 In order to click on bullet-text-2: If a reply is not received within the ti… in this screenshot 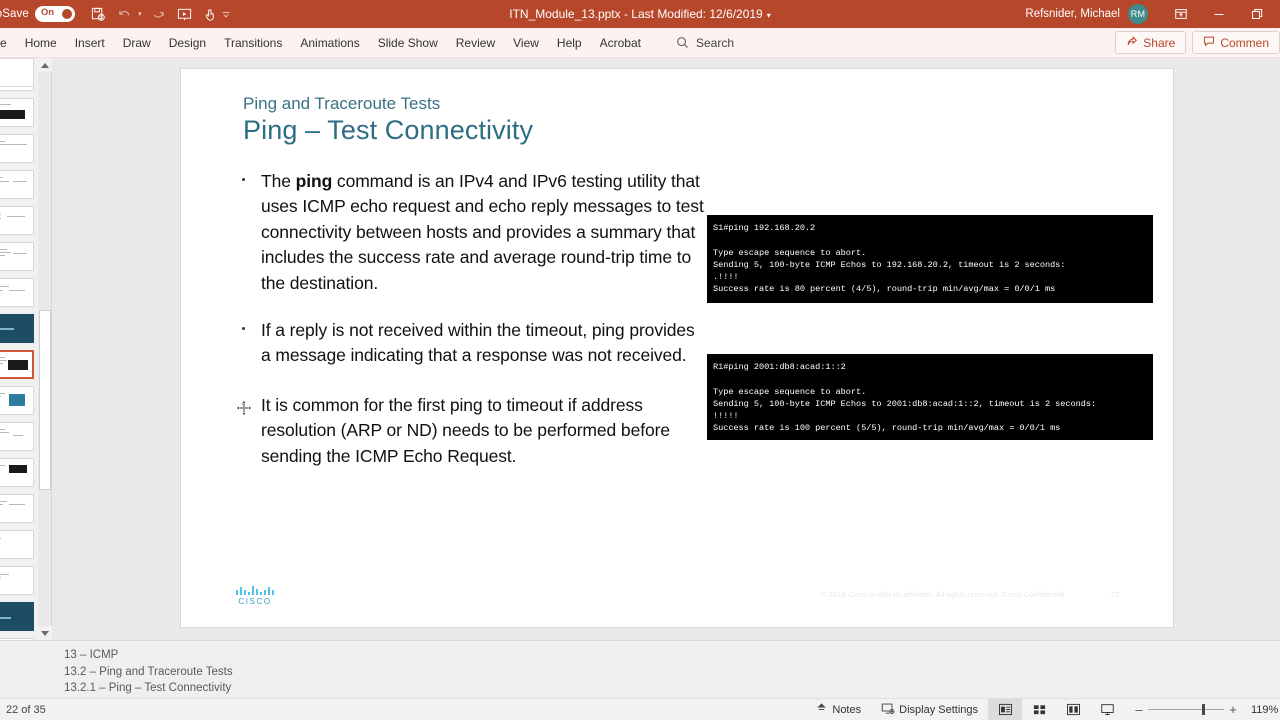, I will do `click(478, 343)`.